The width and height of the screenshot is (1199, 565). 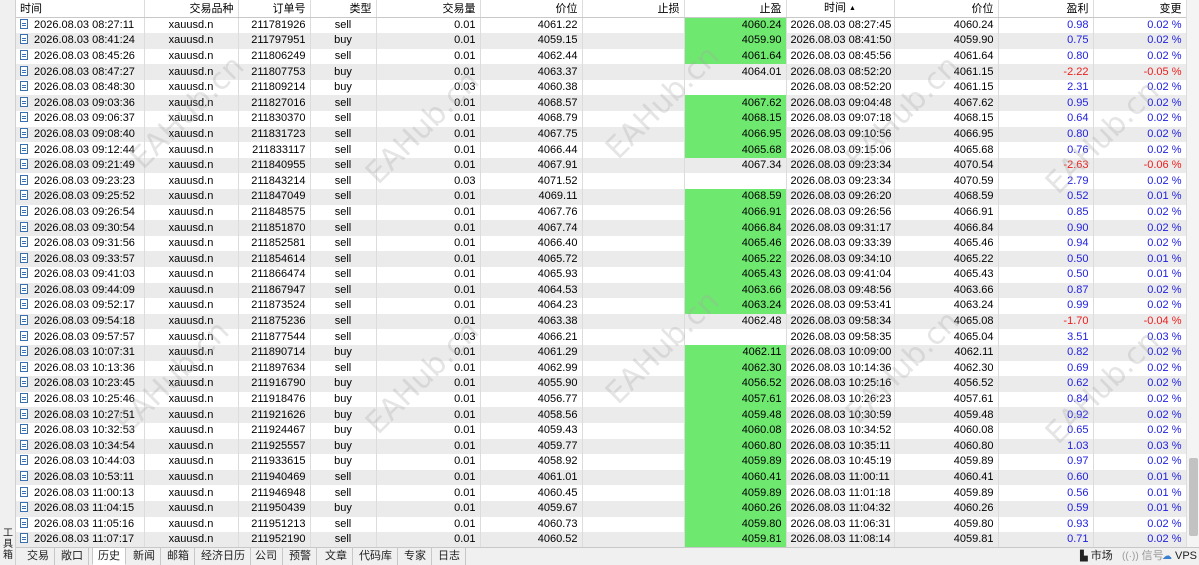 What do you see at coordinates (840, 446) in the screenshot?
I see `cell-close-time: 2026.08.03 10:35:11` at bounding box center [840, 446].